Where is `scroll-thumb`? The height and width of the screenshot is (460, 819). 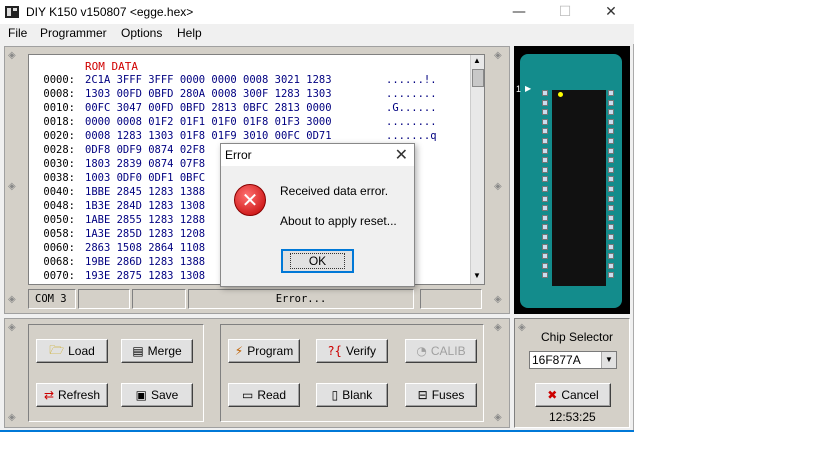
scroll-thumb is located at coordinates (478, 78).